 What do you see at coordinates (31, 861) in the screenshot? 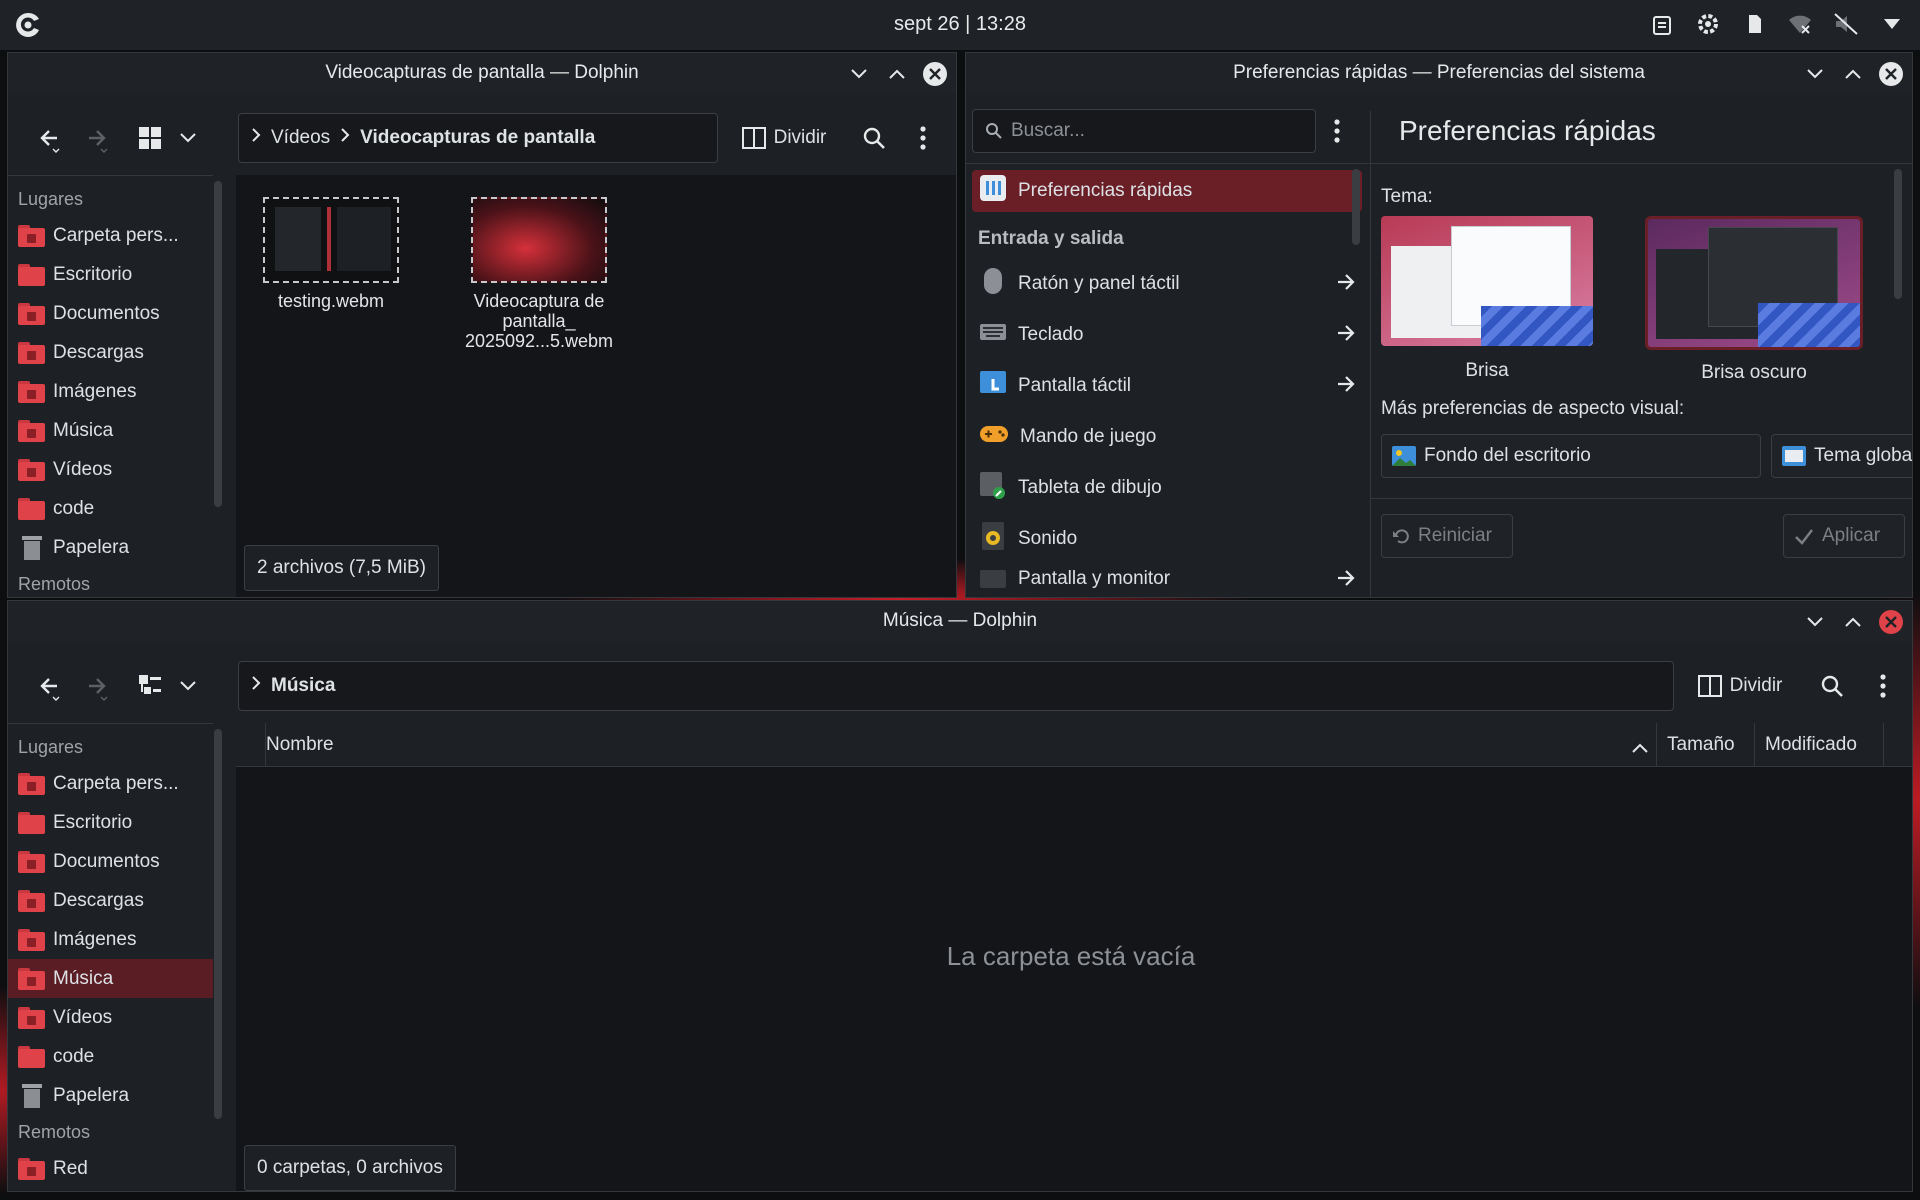
I see `documents-folder-icon` at bounding box center [31, 861].